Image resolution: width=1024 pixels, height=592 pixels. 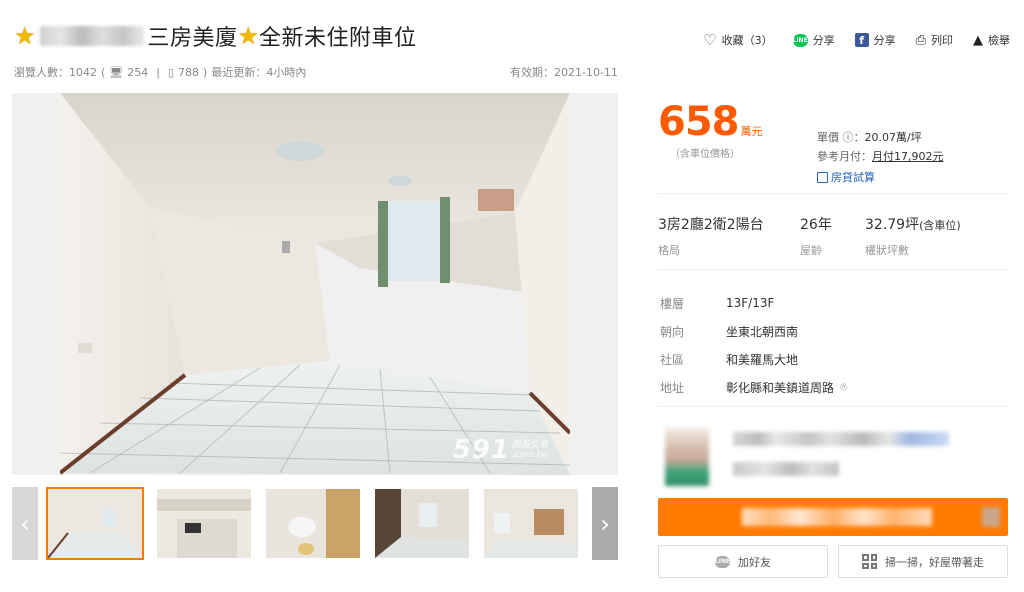 What do you see at coordinates (747, 40) in the screenshot?
I see `favorite-label: 收藏（3）` at bounding box center [747, 40].